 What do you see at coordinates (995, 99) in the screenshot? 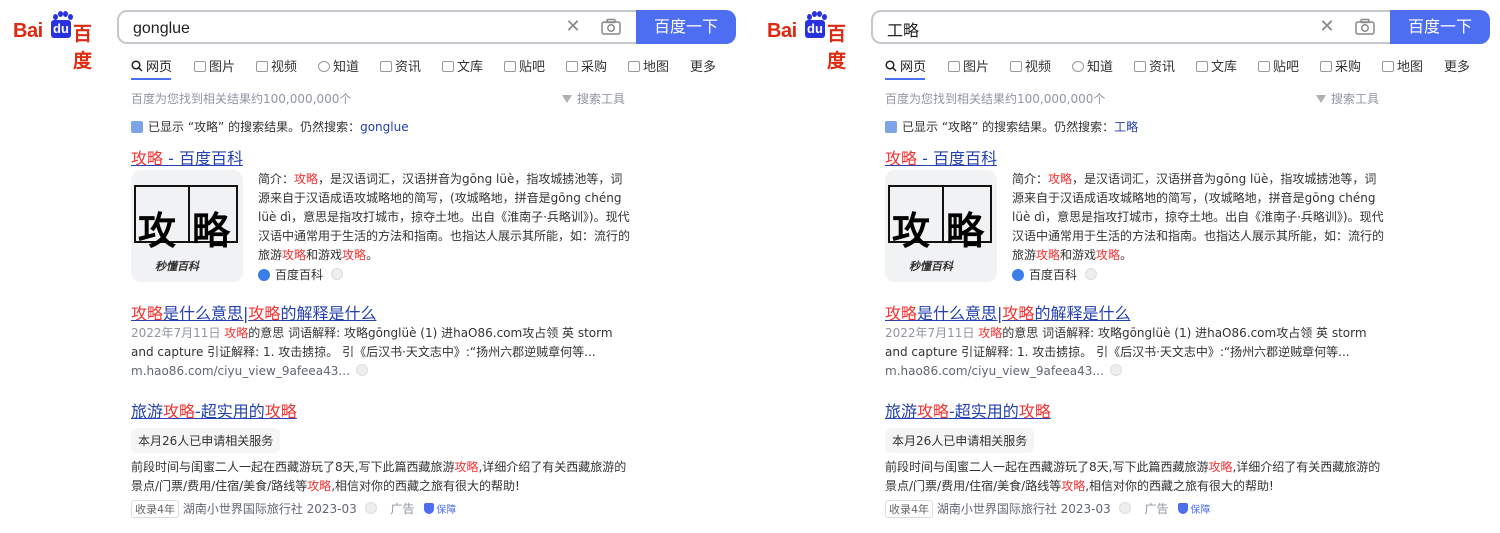
I see `result-count: 百度为您找到相关结果约100,000,000个` at bounding box center [995, 99].